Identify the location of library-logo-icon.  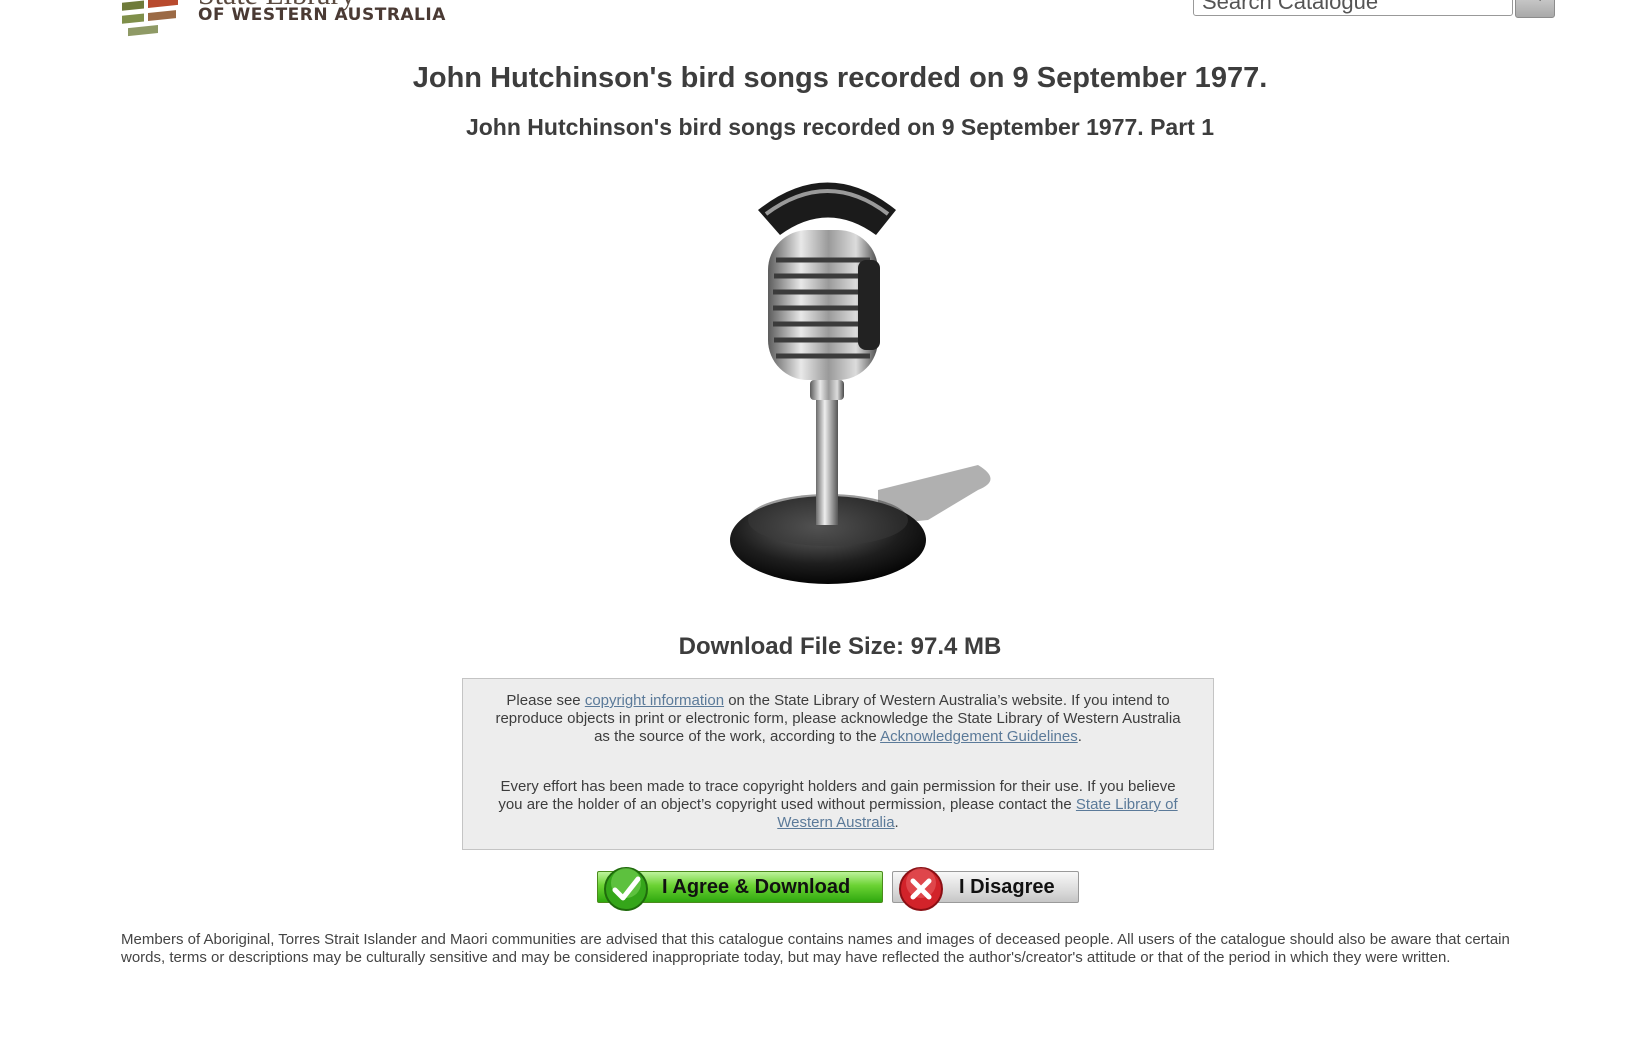
(150, 18).